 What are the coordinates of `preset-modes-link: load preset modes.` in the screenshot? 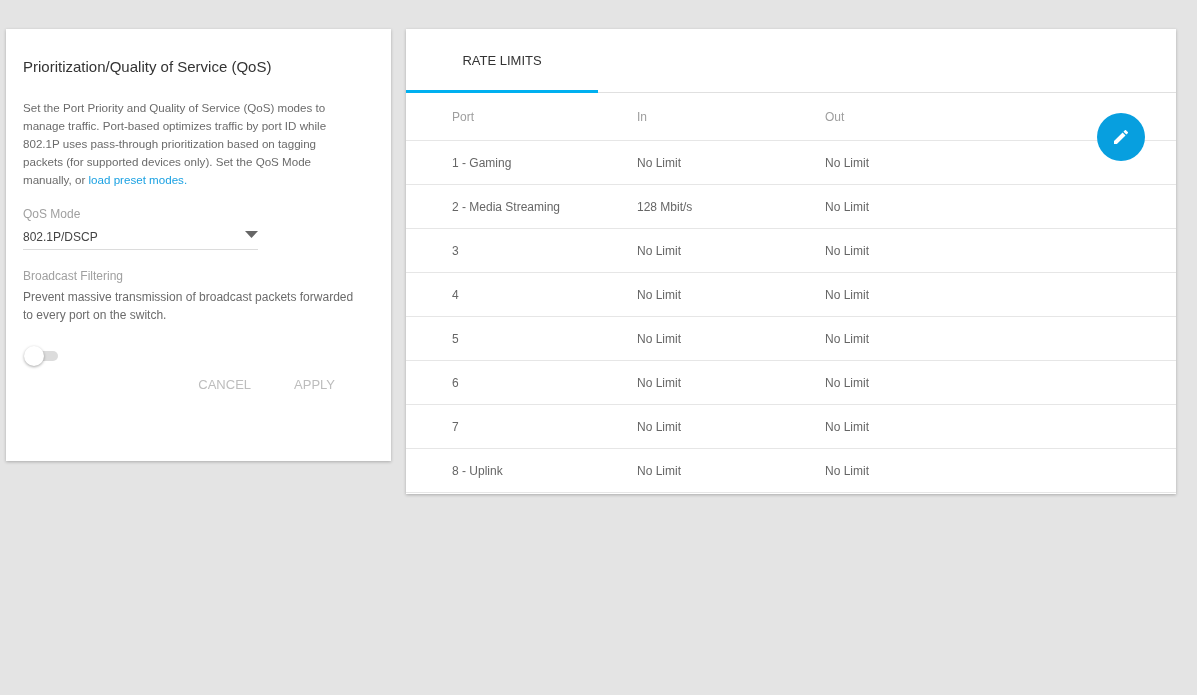 It's located at (138, 179).